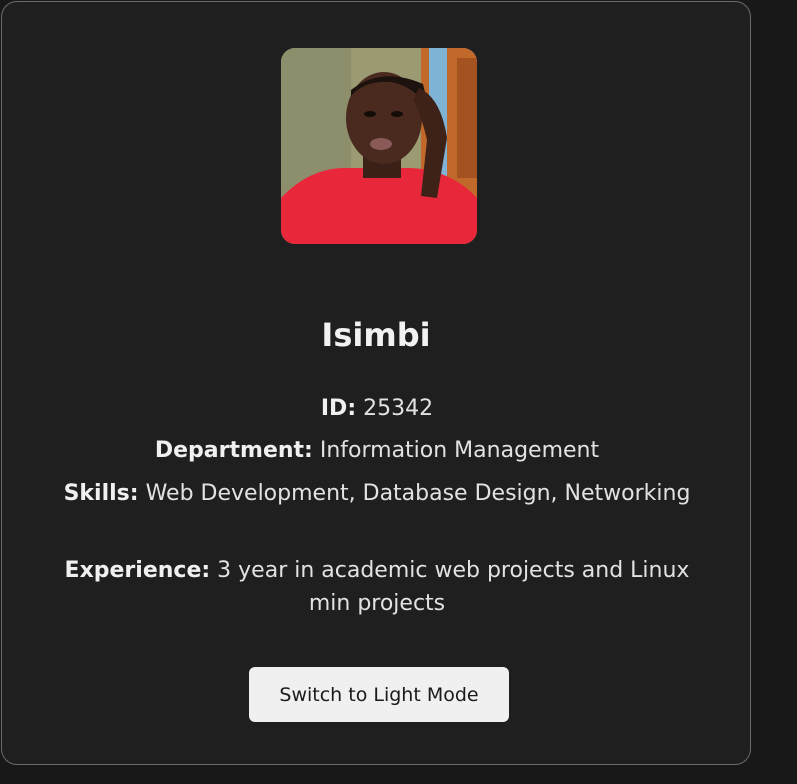 The width and height of the screenshot is (797, 784). Describe the element at coordinates (233, 450) in the screenshot. I see `department-label: Department:` at that location.